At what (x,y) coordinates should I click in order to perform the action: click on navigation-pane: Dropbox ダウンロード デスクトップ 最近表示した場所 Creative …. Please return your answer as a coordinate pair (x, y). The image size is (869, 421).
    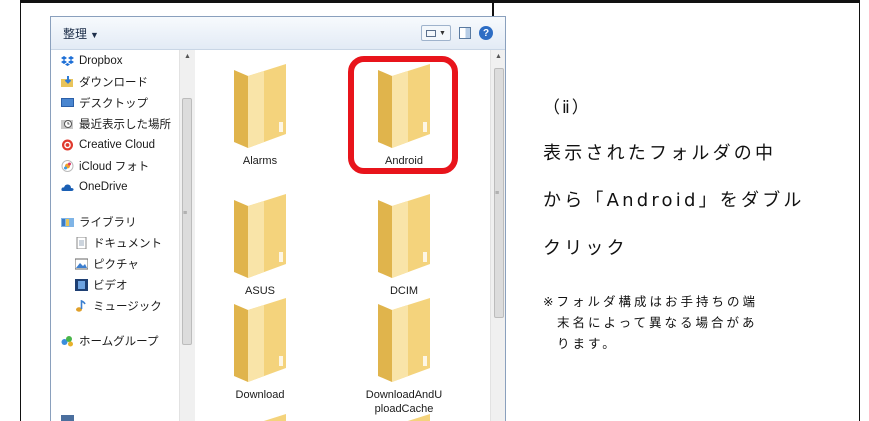
    Looking at the image, I should click on (121, 235).